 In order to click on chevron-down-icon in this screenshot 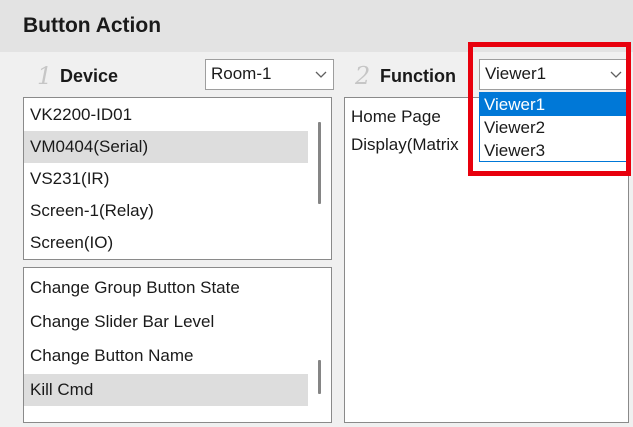, I will do `click(321, 74)`.